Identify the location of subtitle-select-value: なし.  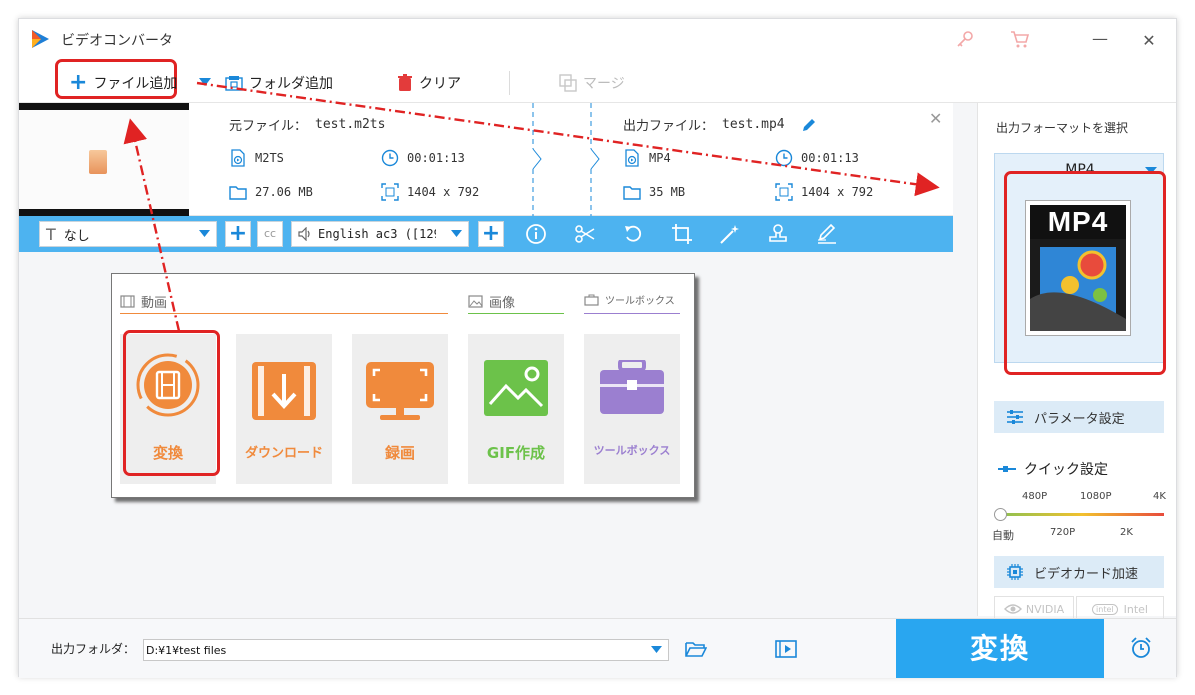
(76, 236).